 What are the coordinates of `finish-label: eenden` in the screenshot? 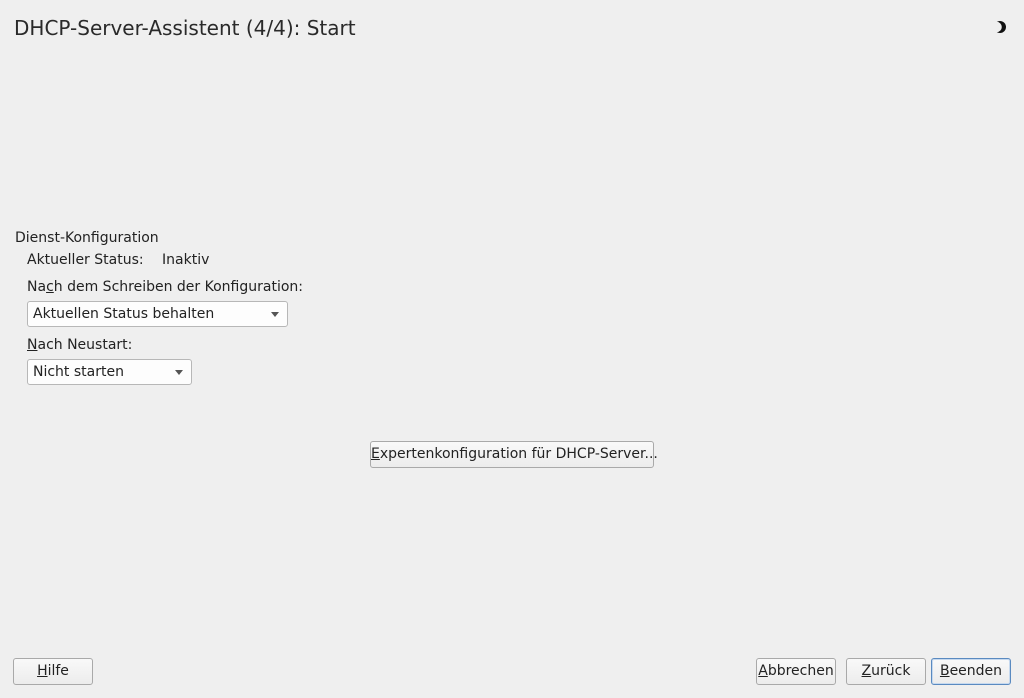 It's located at (976, 671).